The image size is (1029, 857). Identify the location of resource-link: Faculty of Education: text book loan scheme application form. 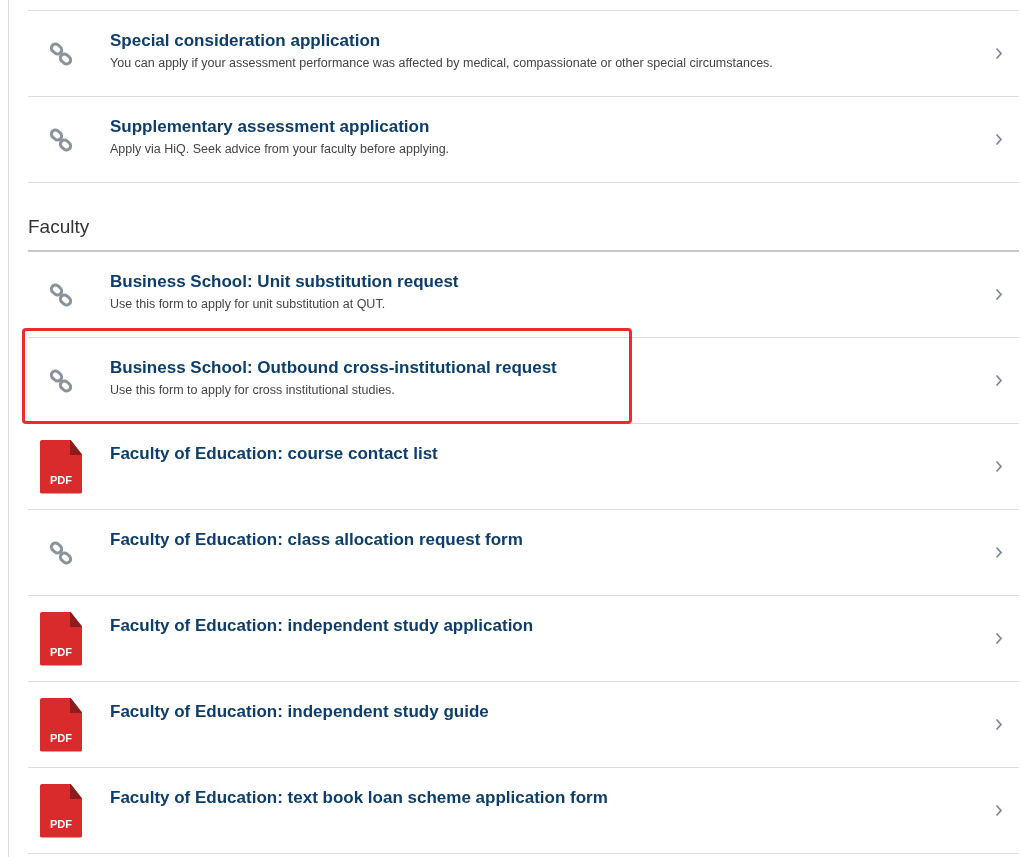
(359, 798).